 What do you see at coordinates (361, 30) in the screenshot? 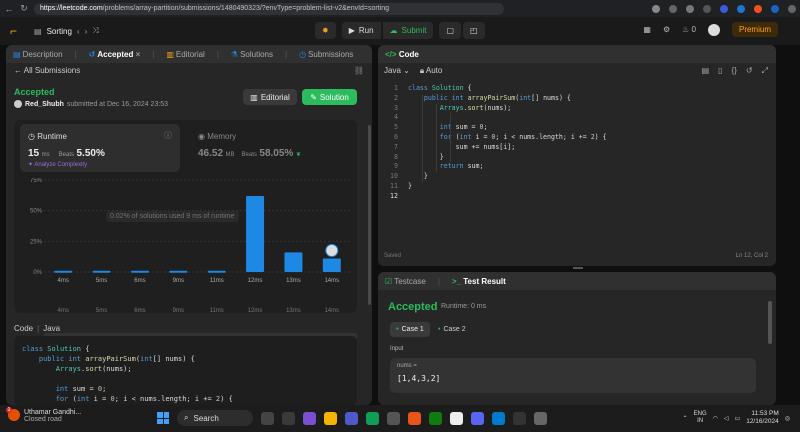
I see `run-button: ▶ Run` at bounding box center [361, 30].